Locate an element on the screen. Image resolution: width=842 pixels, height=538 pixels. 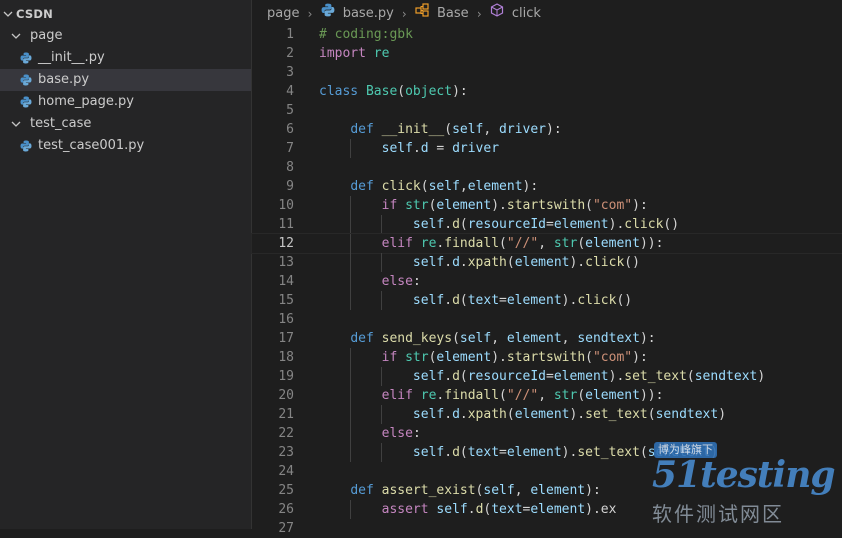
code-token: class is located at coordinates (339, 91).